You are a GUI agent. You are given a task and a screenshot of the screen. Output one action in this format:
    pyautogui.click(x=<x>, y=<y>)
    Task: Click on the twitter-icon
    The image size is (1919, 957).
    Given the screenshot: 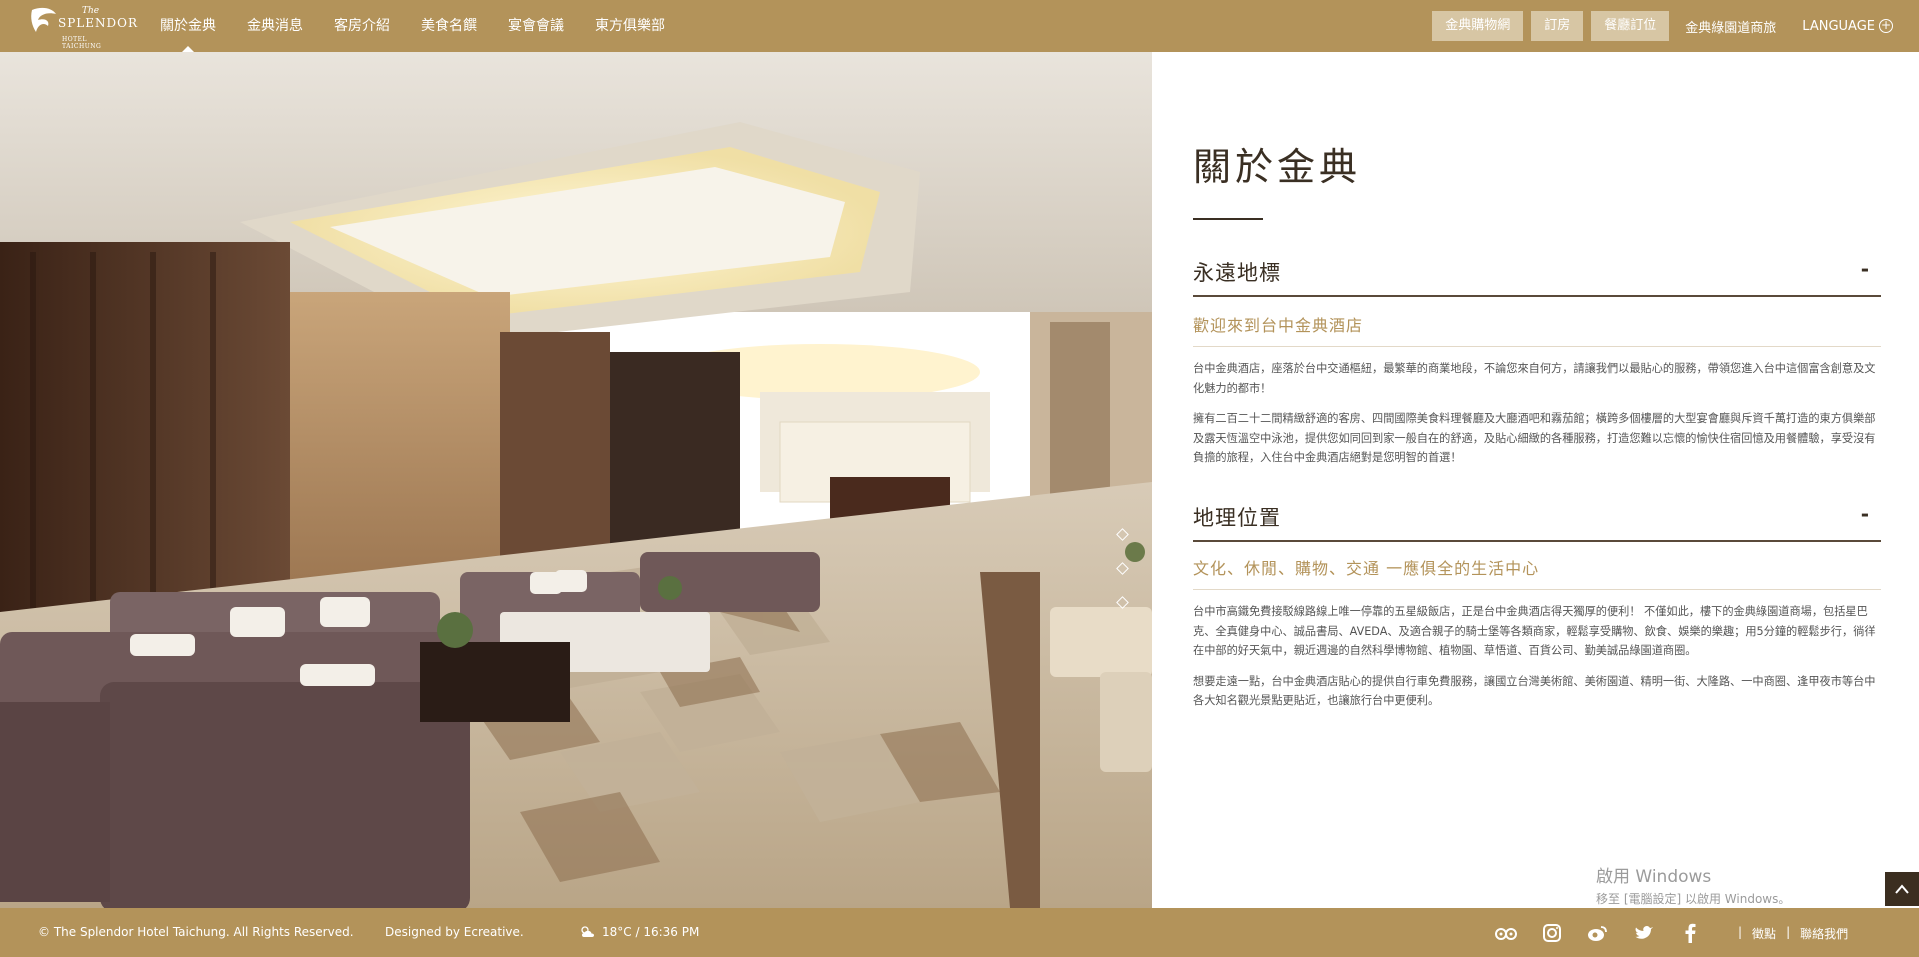 What is the action you would take?
    pyautogui.click(x=1644, y=933)
    